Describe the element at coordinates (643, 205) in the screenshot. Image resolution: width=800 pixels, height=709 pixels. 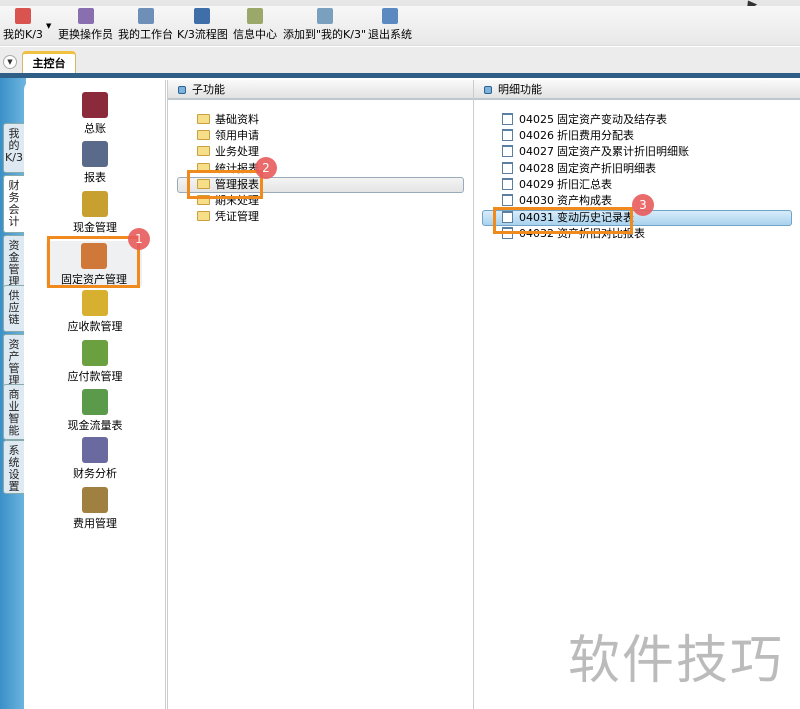
I see `step-badge: 3` at that location.